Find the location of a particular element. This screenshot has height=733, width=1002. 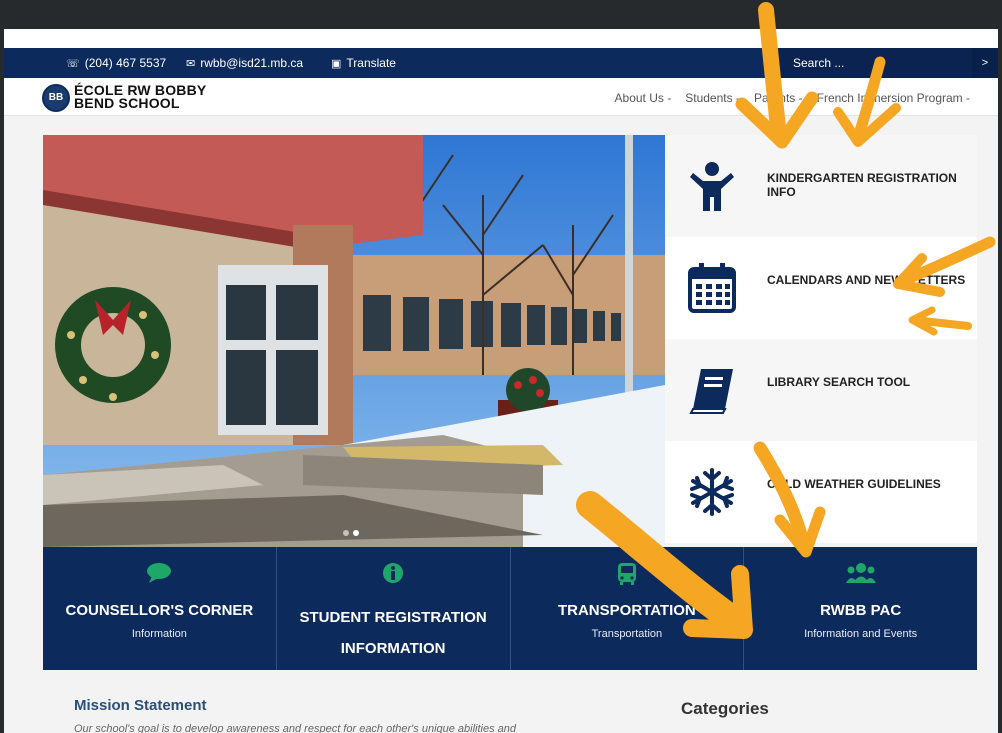

tile-student-registration: STUDENT REGISTRATION INFORMATION is located at coordinates (394, 608).